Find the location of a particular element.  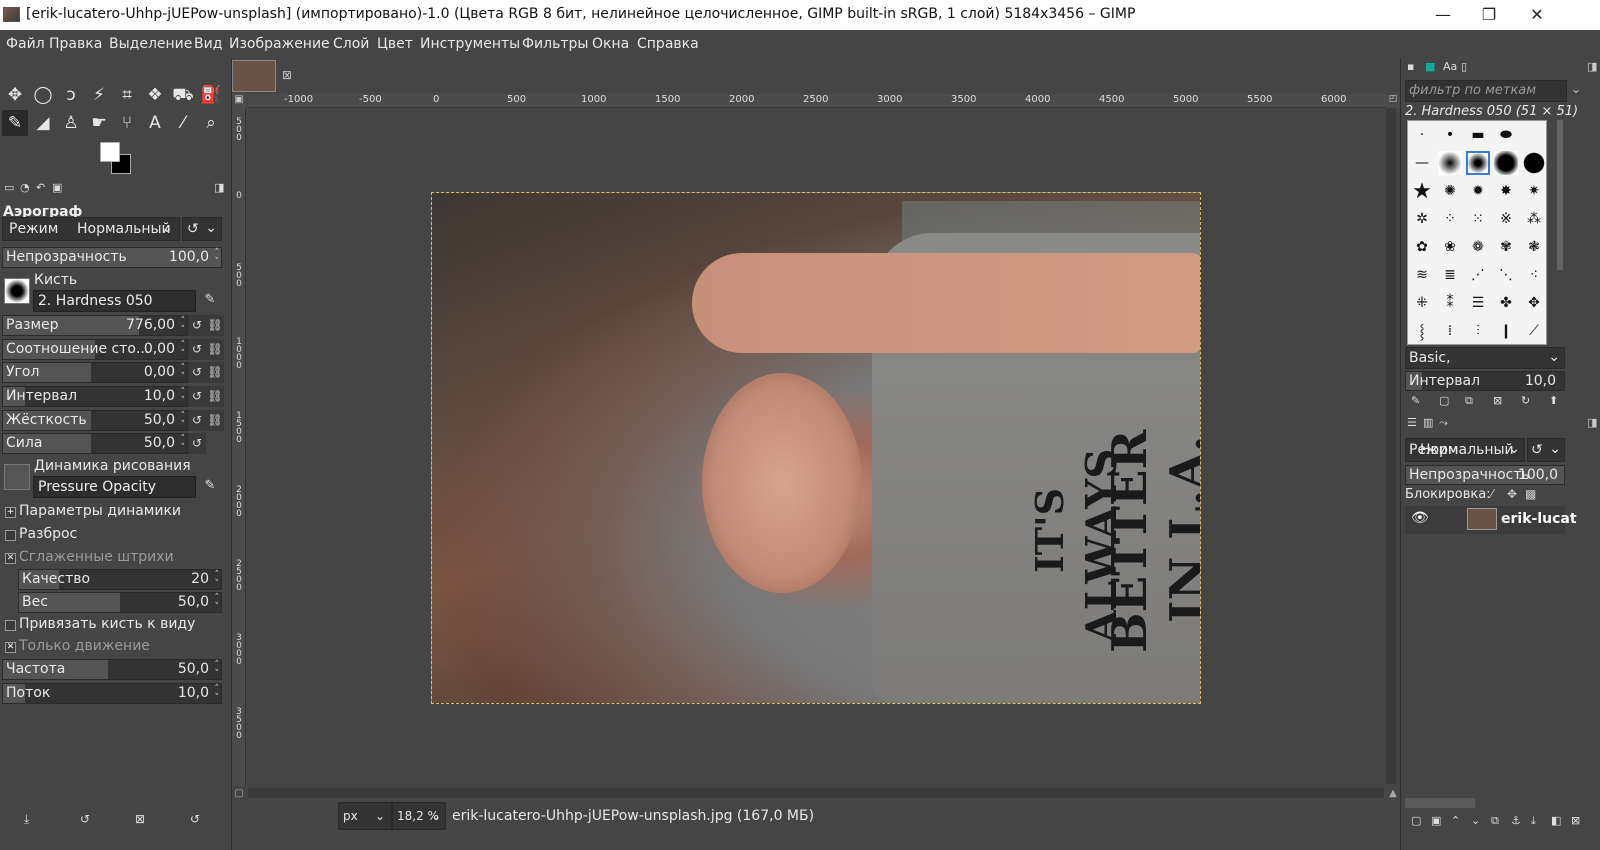

brush-texture: ⁑ is located at coordinates (1450, 303).